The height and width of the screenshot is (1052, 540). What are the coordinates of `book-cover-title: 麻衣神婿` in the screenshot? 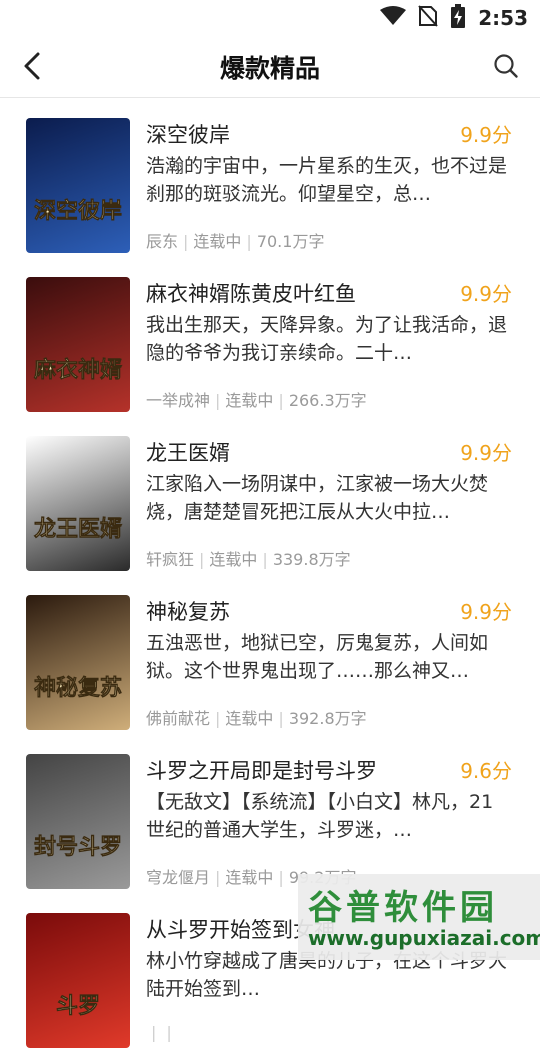 It's located at (77, 370).